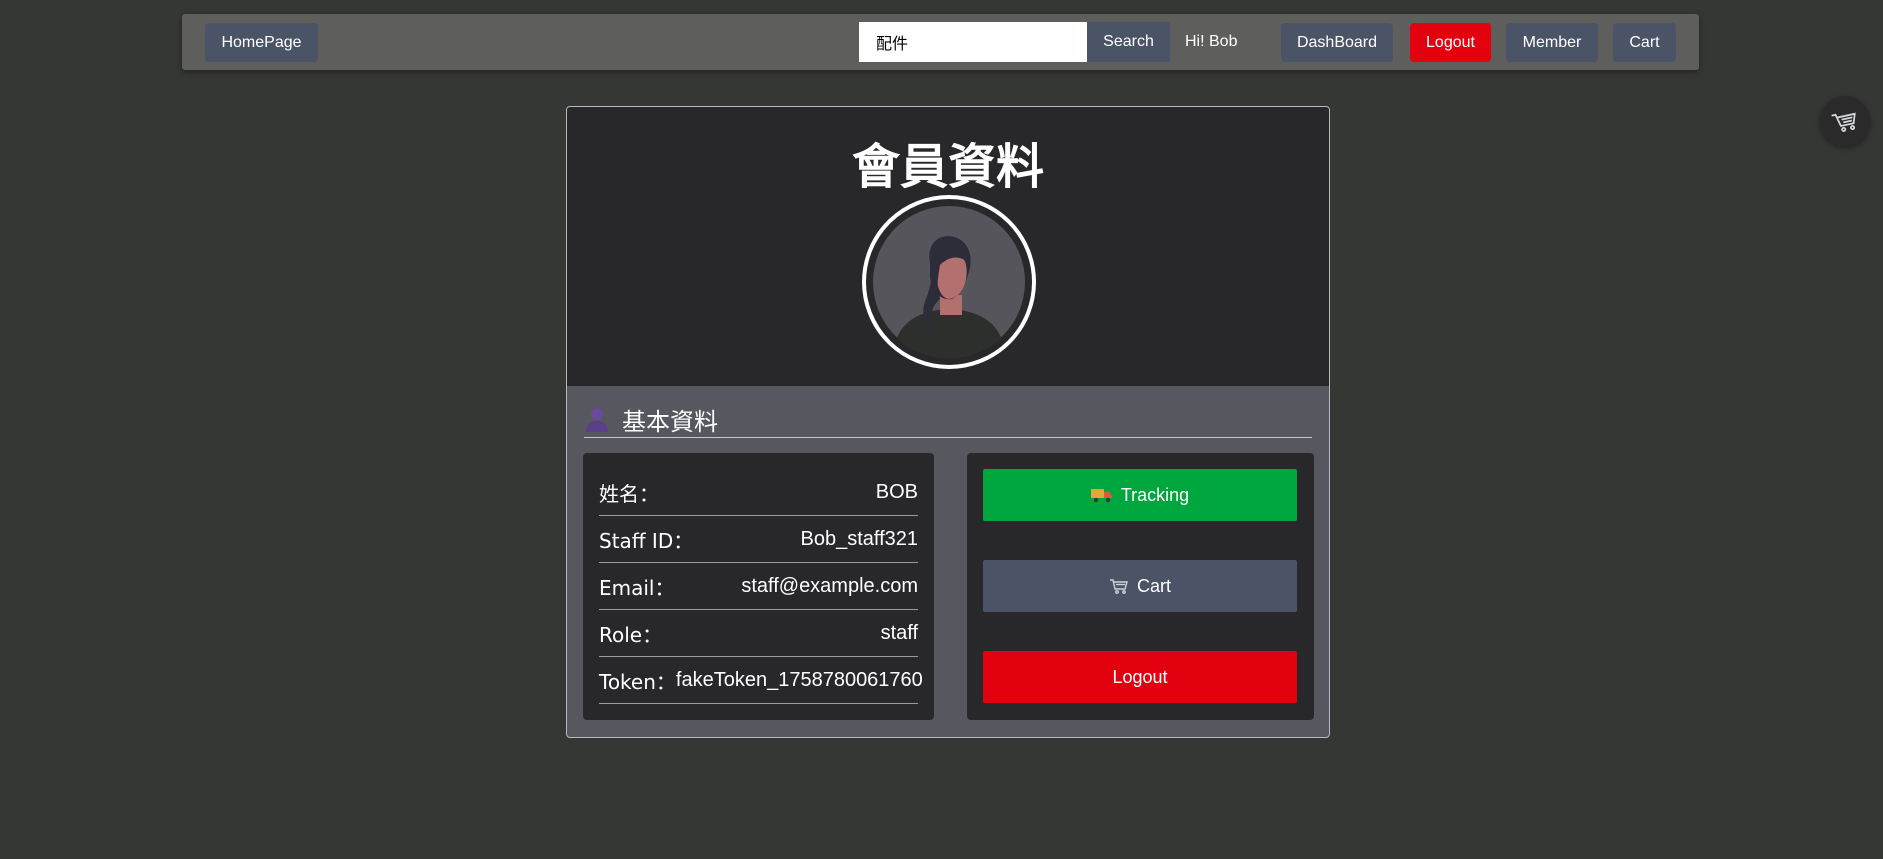 Image resolution: width=1883 pixels, height=859 pixels. Describe the element at coordinates (670, 421) in the screenshot. I see `section-title-text: 基本資料` at that location.